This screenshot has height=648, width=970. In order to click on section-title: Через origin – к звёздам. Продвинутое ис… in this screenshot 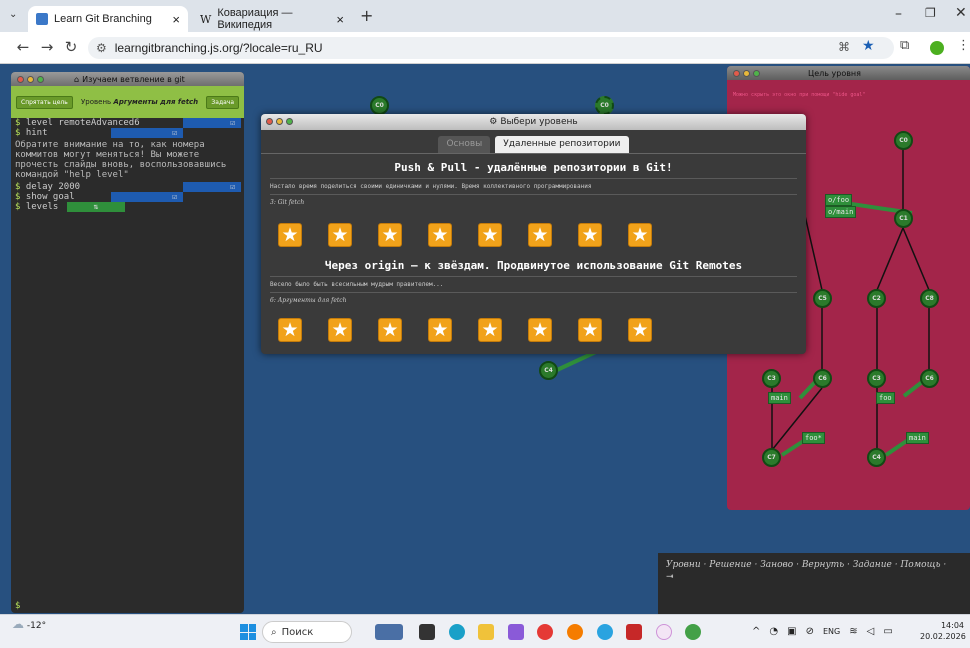, I will do `click(533, 265)`.